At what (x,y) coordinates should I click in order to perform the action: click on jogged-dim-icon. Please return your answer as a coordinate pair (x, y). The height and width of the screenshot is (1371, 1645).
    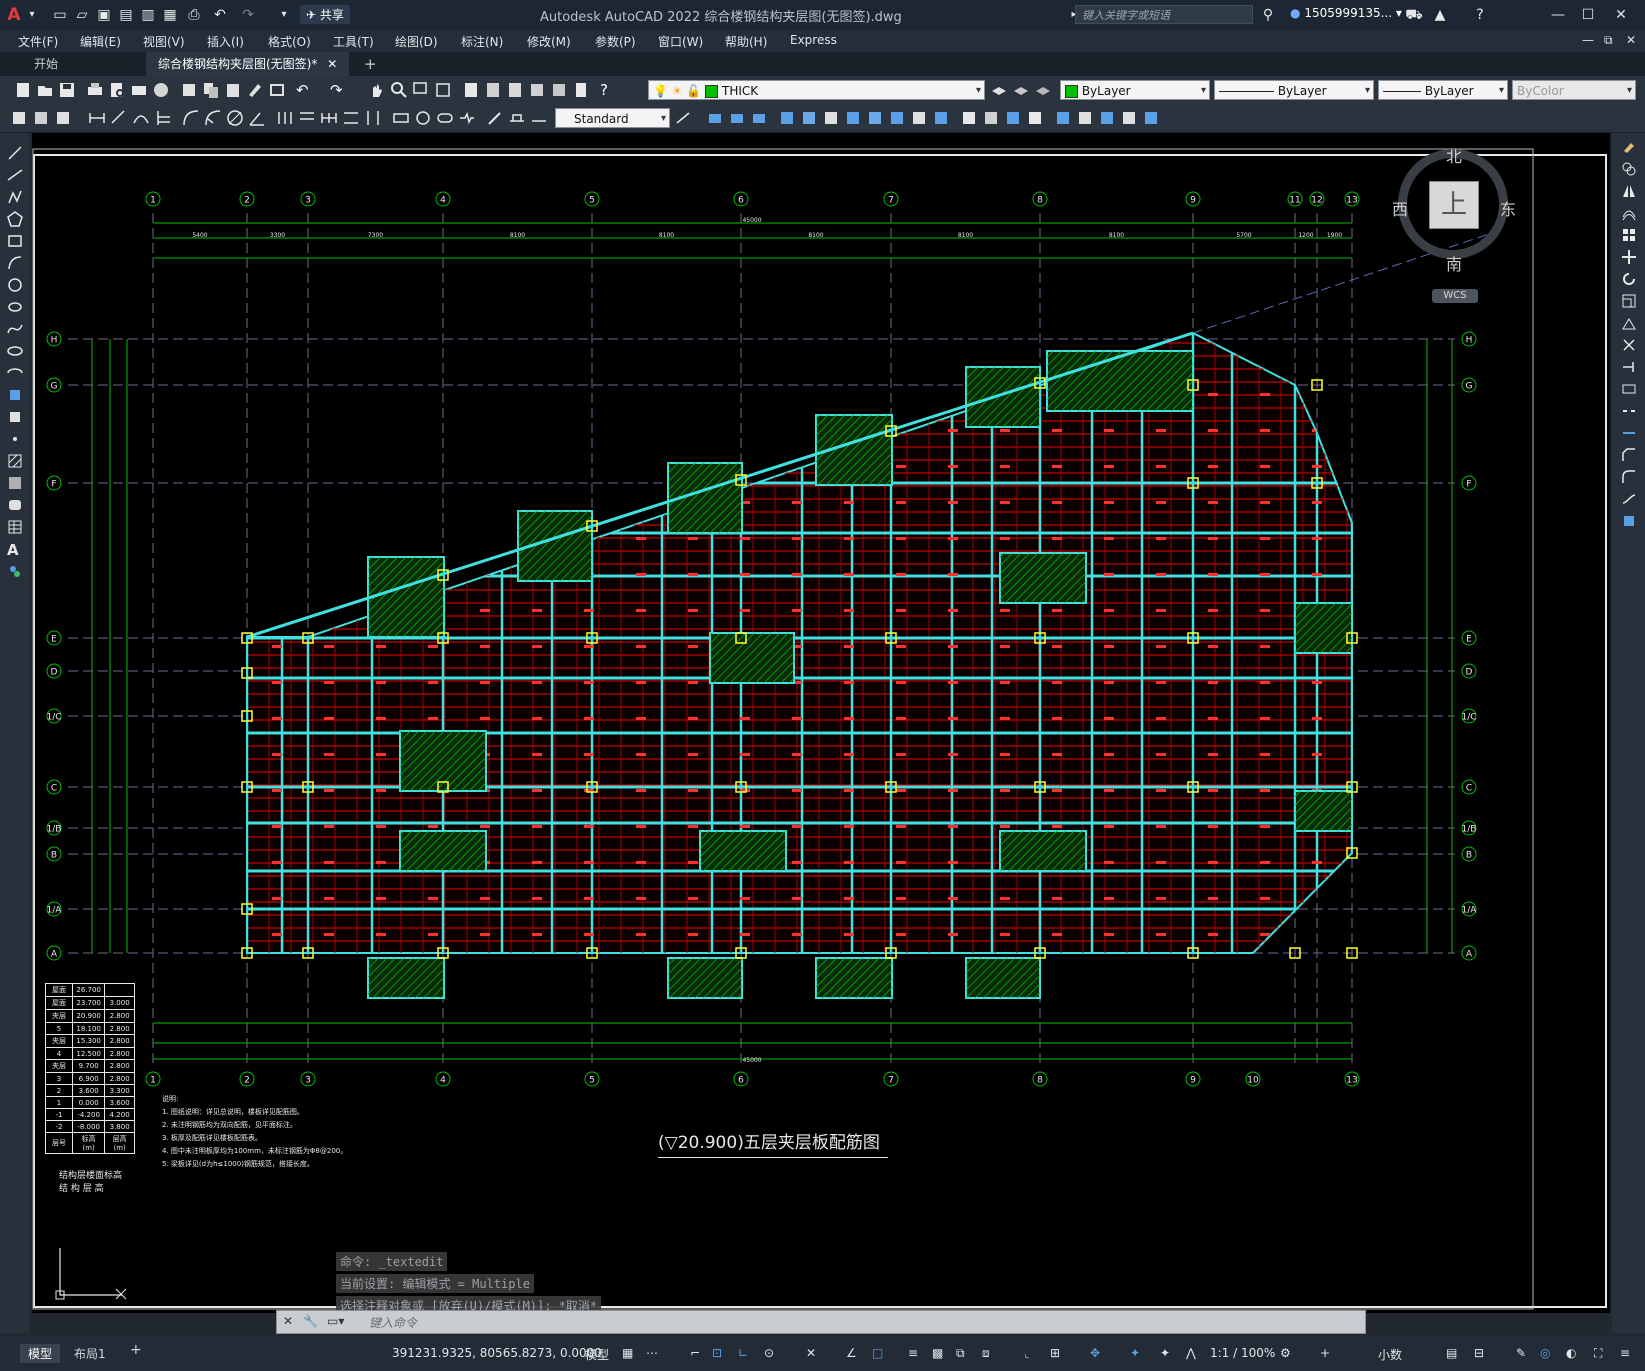
    Looking at the image, I should click on (213, 118).